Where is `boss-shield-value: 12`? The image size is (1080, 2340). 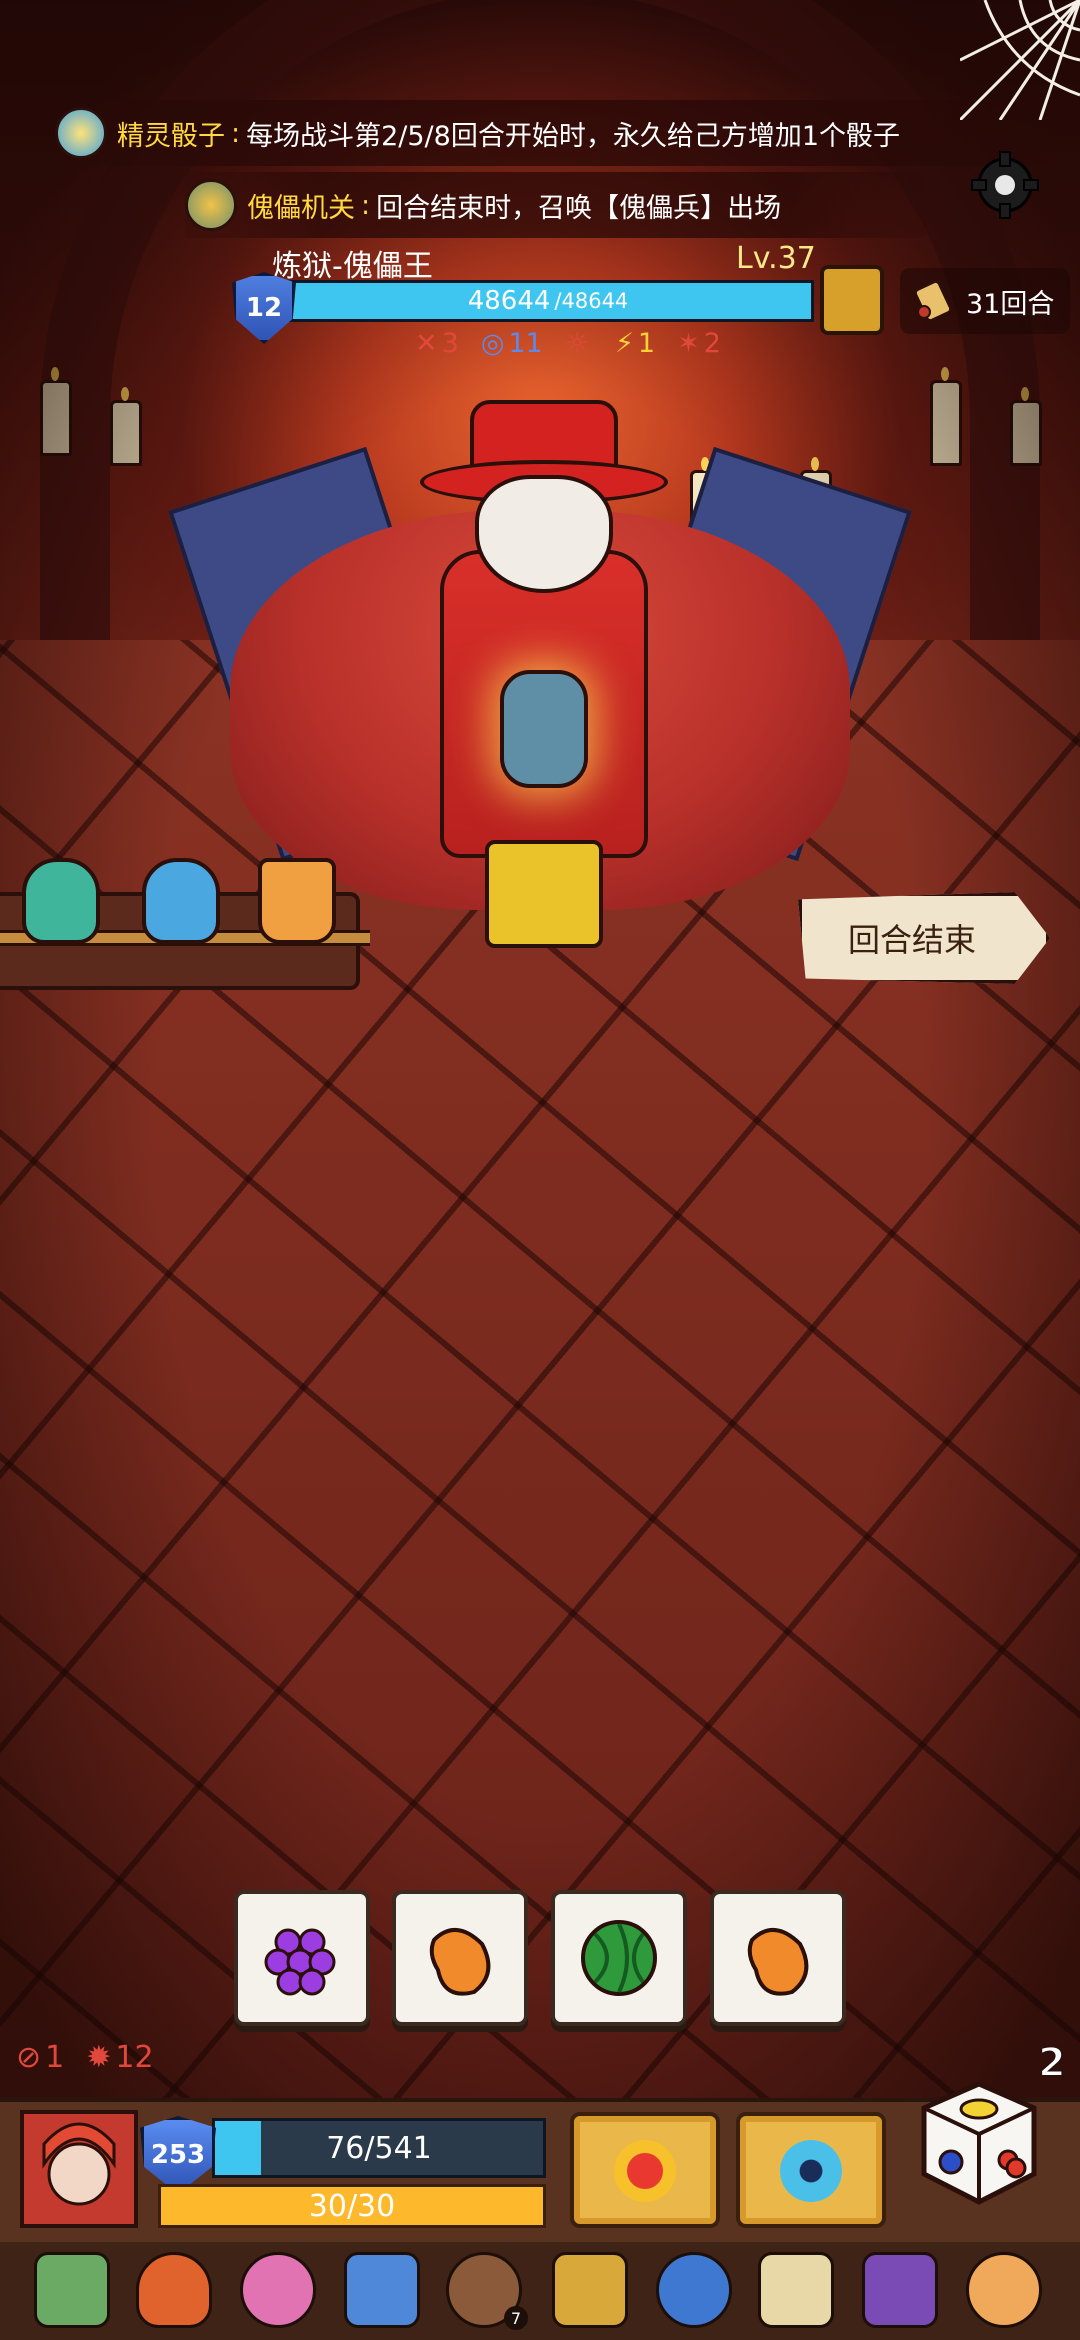
boss-shield-value: 12 is located at coordinates (264, 308).